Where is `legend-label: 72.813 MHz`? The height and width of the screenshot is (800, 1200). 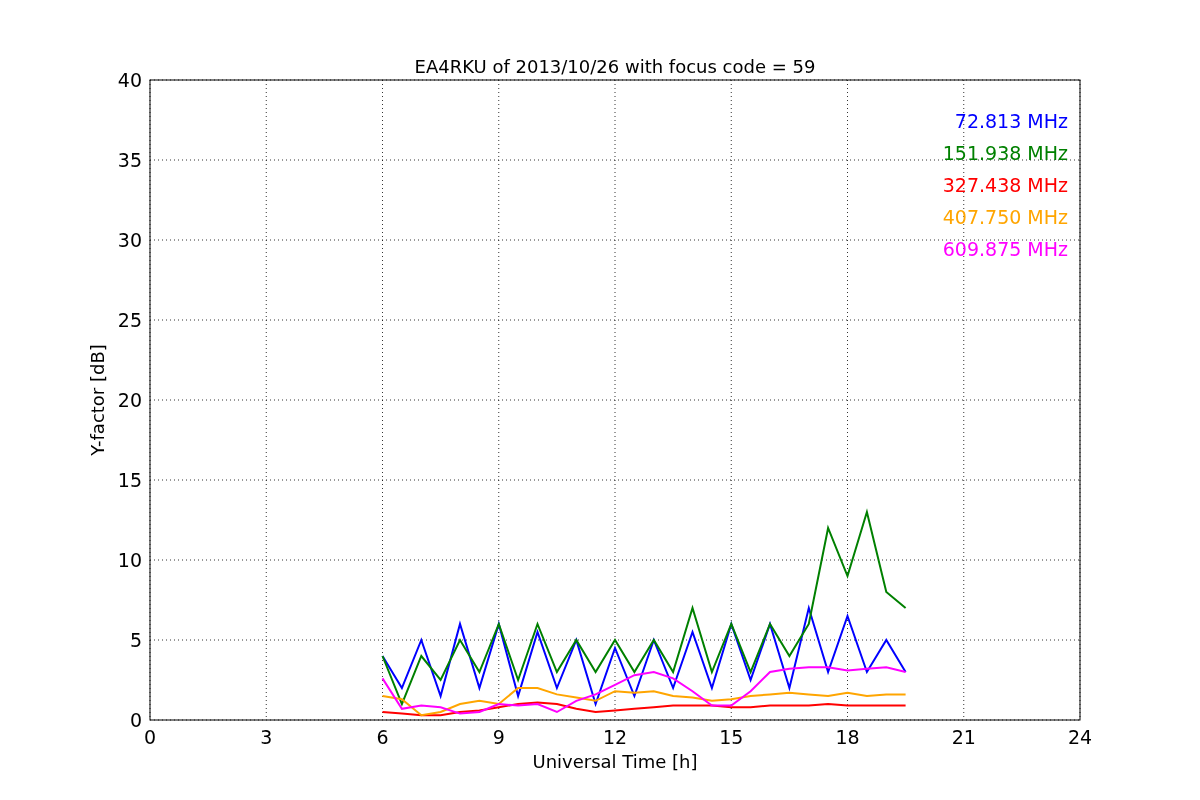 legend-label: 72.813 MHz is located at coordinates (1011, 121).